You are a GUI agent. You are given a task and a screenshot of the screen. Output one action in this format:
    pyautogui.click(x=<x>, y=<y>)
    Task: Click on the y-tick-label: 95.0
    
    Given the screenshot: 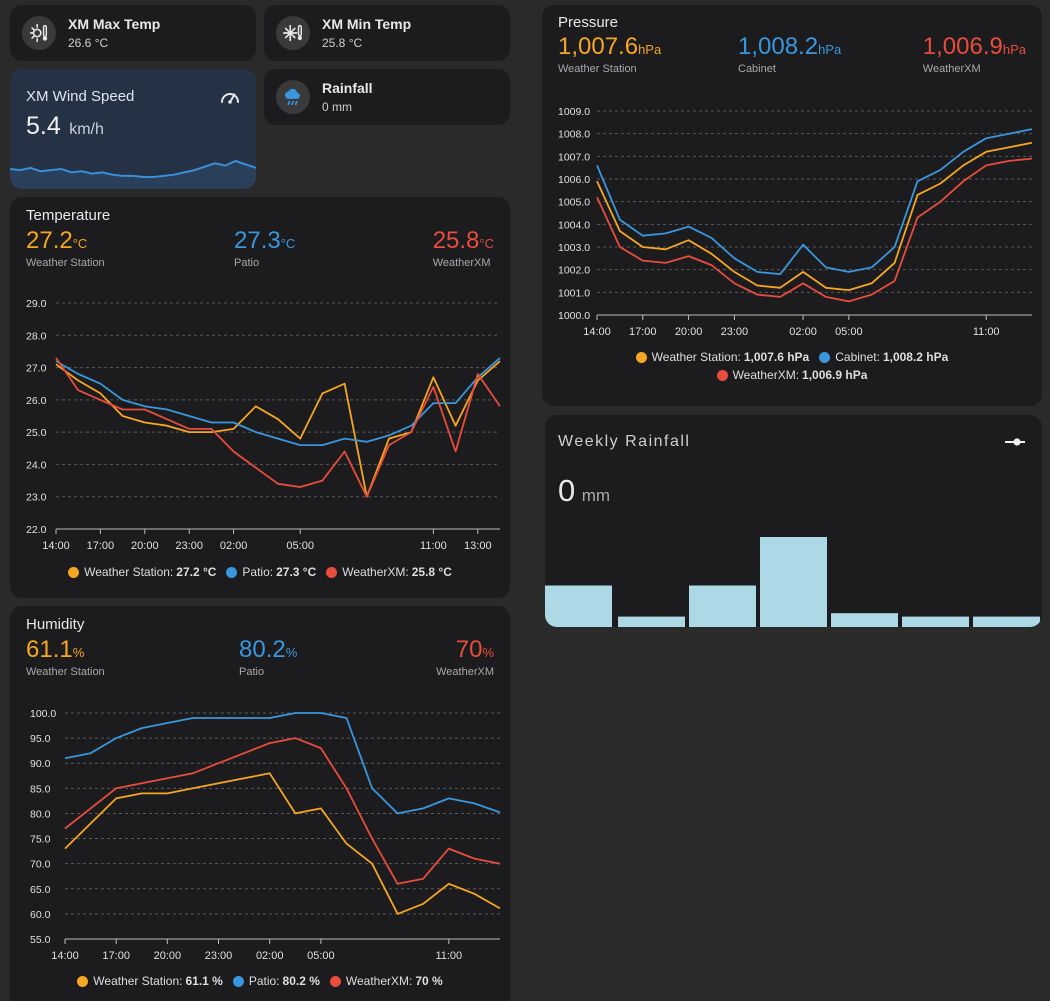 What is the action you would take?
    pyautogui.click(x=40, y=739)
    